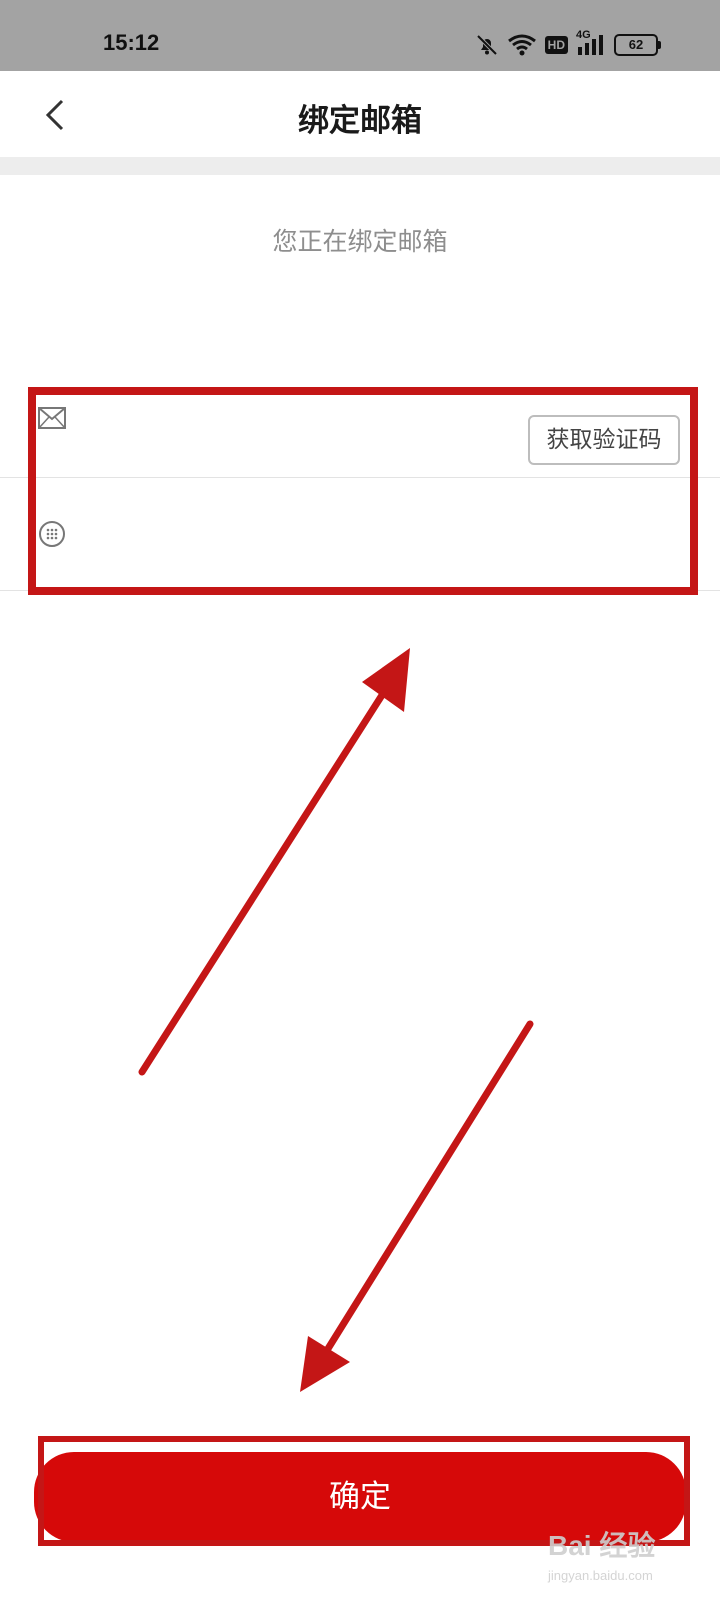 The image size is (720, 1600). What do you see at coordinates (556, 45) in the screenshot?
I see `hd-icon: HD` at bounding box center [556, 45].